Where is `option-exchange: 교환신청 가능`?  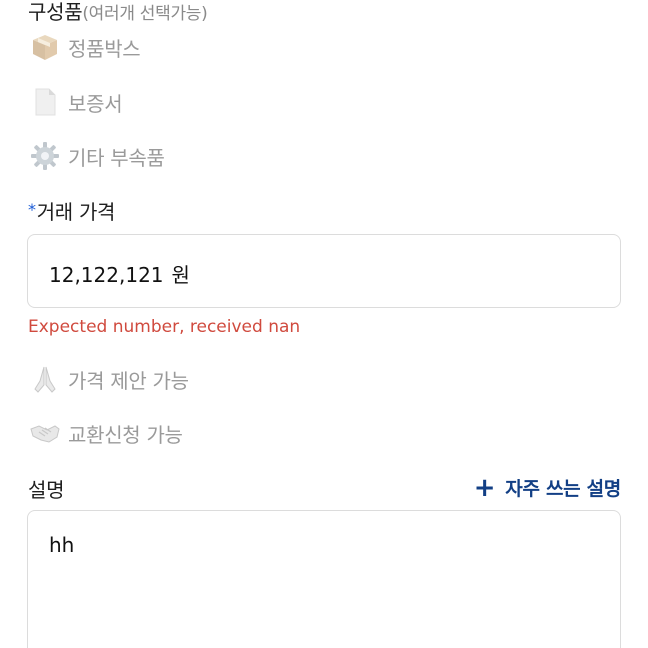 option-exchange: 교환신청 가능 is located at coordinates (105, 433).